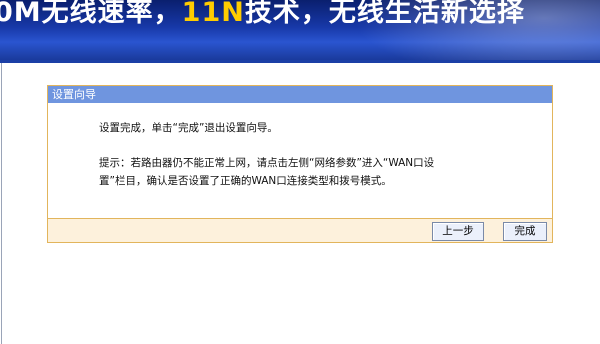 The image size is (600, 344). I want to click on hint-line-2: 置”栏目，确认是否设置了正确的WAN口连接类型和拨号模式。, so click(245, 181).